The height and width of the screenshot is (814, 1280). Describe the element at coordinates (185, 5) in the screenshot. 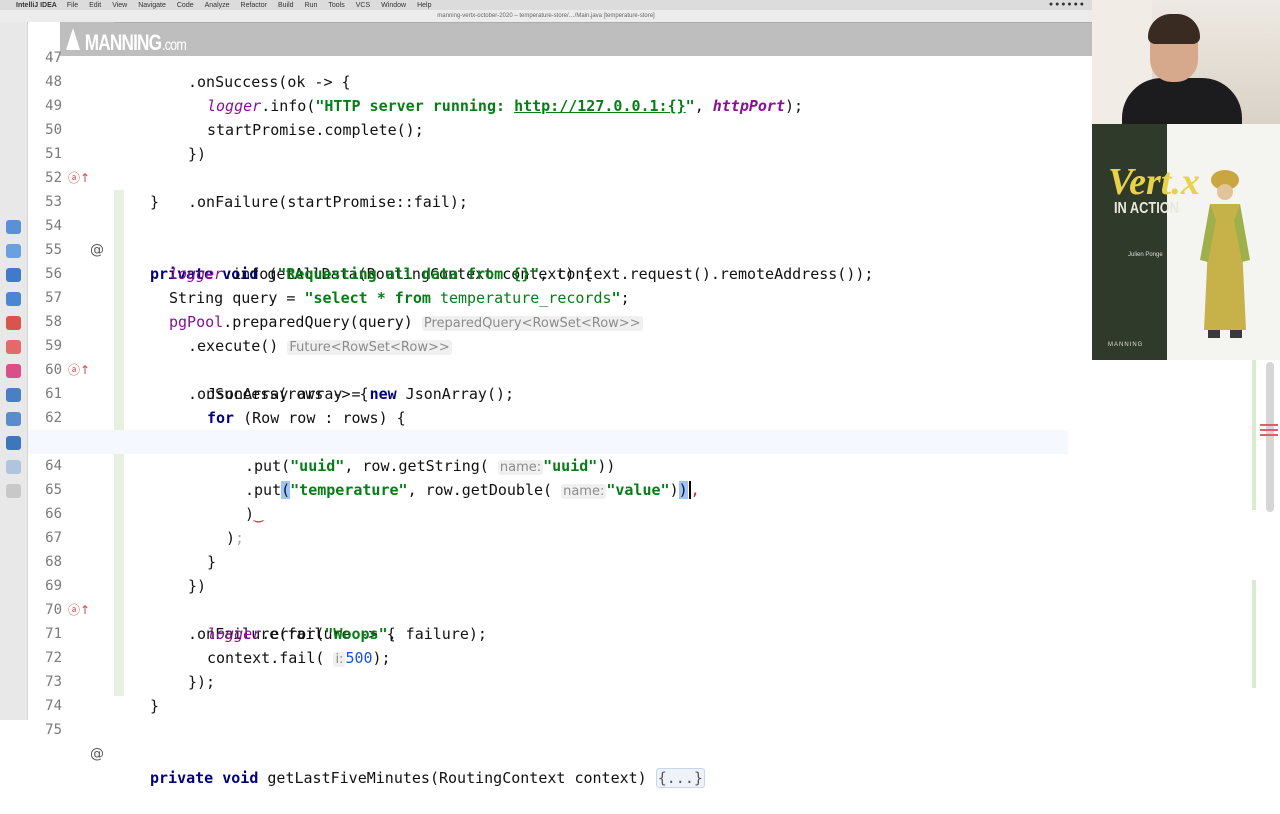

I see `menu-code: Code` at that location.